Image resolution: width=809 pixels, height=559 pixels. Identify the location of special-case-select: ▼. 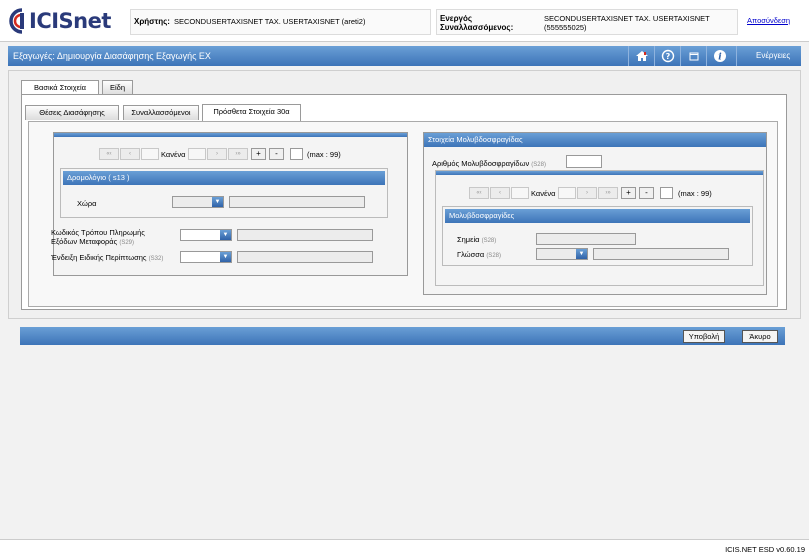
(206, 257).